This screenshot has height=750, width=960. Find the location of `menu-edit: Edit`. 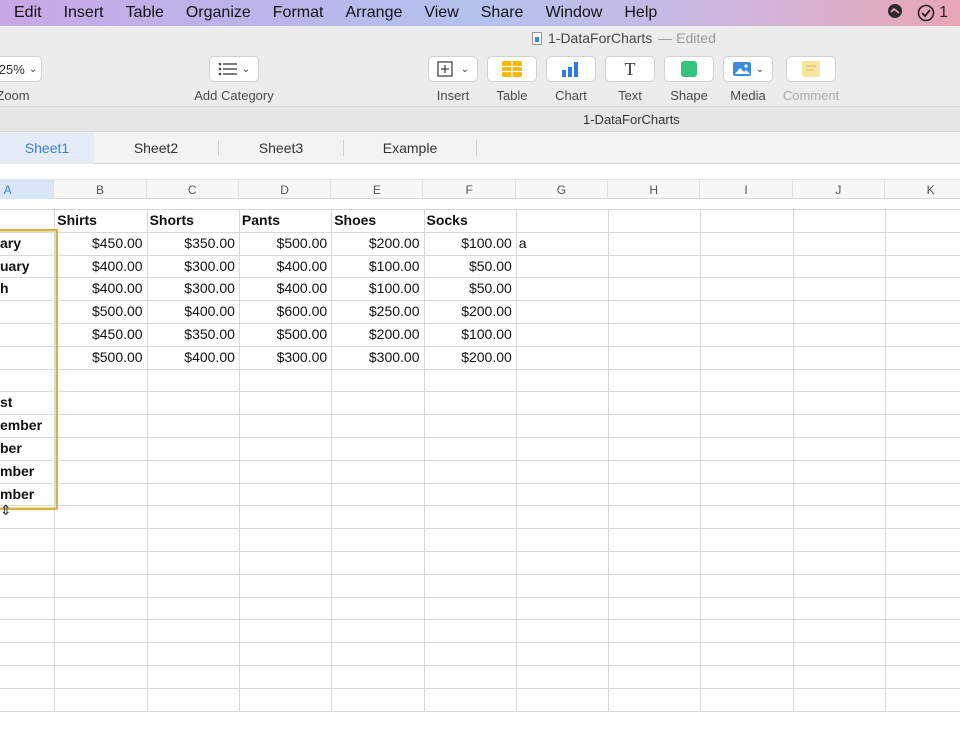

menu-edit: Edit is located at coordinates (28, 13).